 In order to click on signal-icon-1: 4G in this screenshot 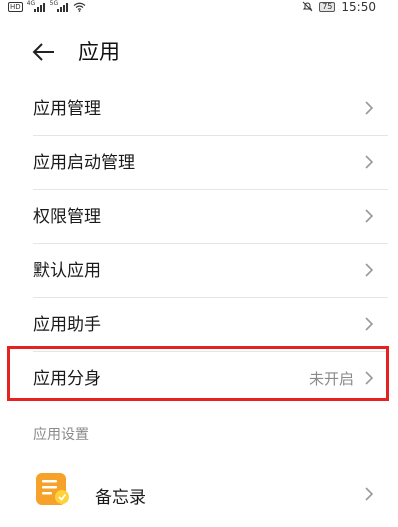, I will do `click(36, 6)`.